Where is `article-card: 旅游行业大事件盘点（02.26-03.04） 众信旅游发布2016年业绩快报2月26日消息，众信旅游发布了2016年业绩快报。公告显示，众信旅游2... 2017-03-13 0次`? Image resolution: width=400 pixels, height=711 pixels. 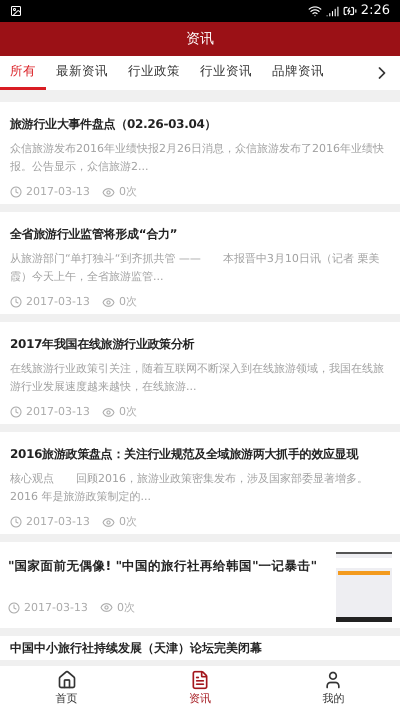 article-card: 旅游行业大事件盘点（02.26-03.04） 众信旅游发布2016年业绩快报2月26日消息，众信旅游发布了2016年业绩快报。公告显示，众信旅游2... 2017-03-13 0次 is located at coordinates (200, 153).